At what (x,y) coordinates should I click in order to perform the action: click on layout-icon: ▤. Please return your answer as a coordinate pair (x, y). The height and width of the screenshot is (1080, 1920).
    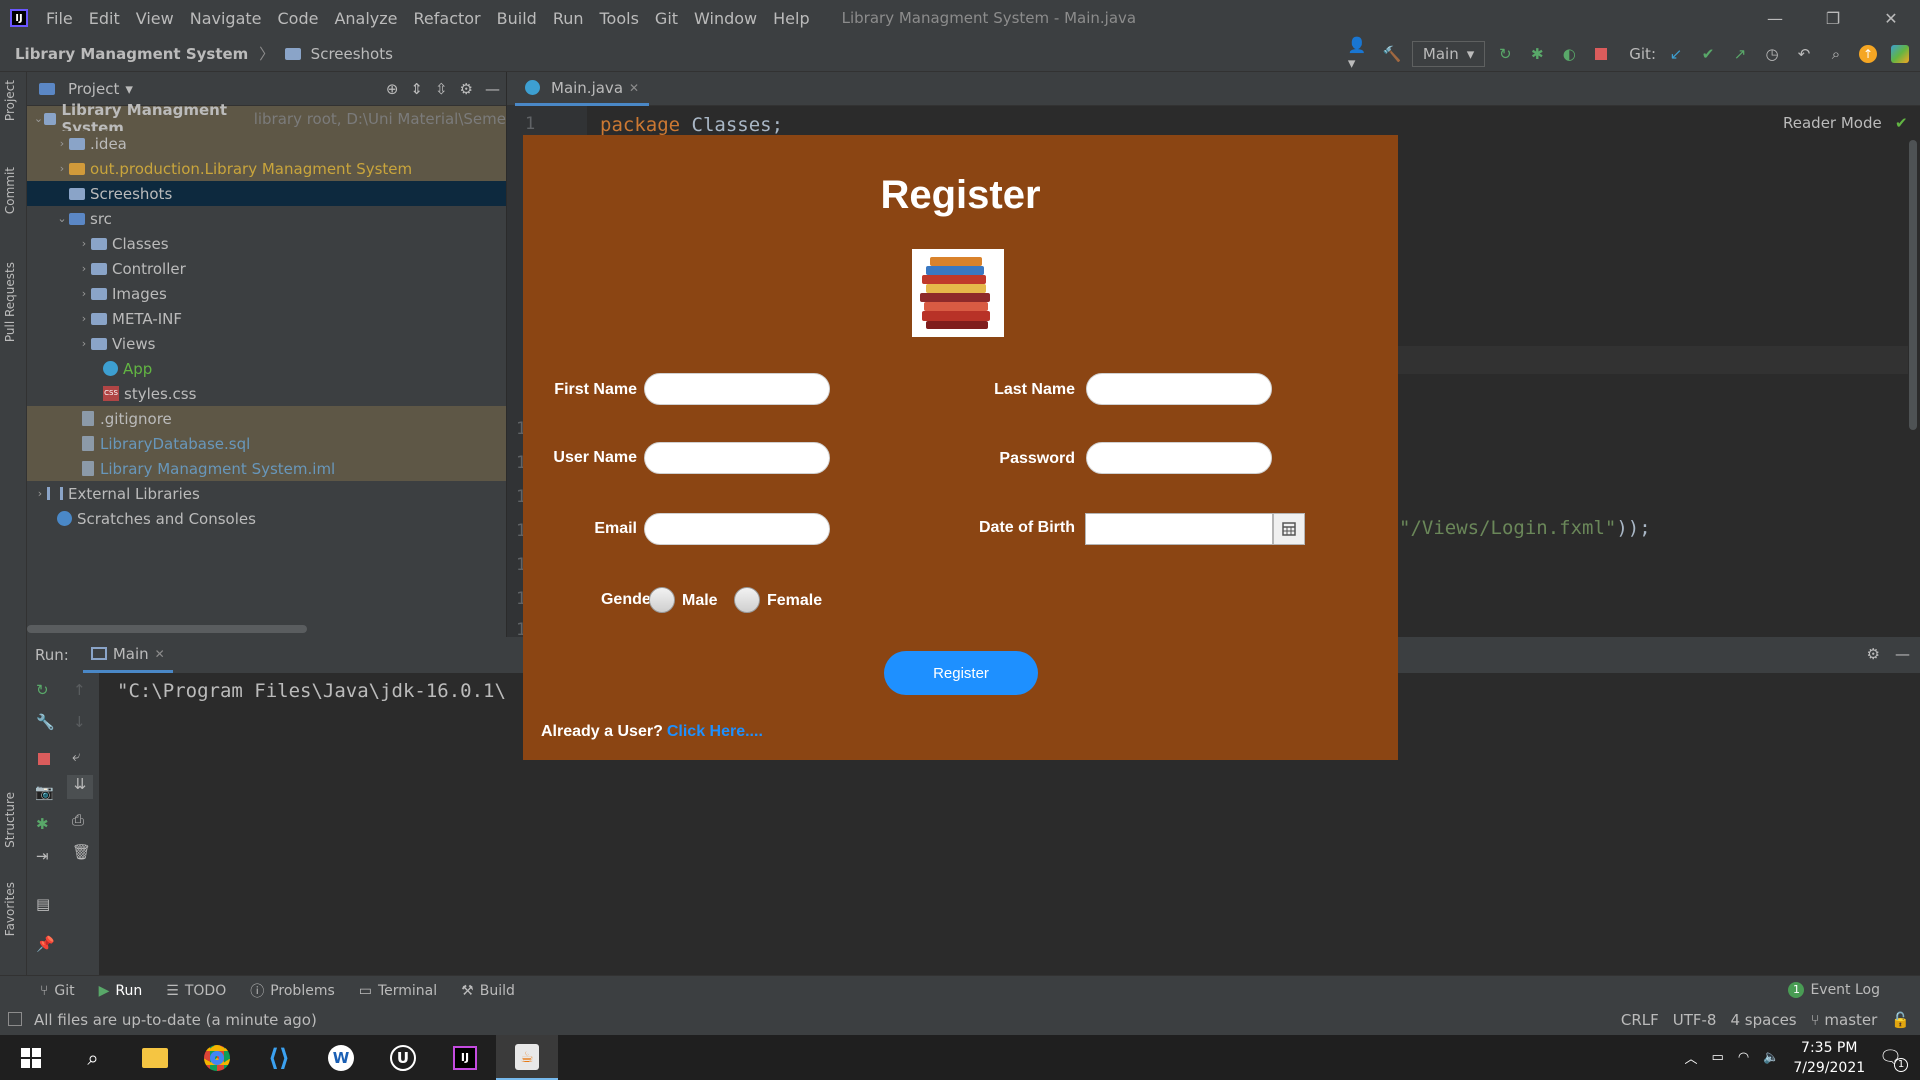
    Looking at the image, I should click on (43, 904).